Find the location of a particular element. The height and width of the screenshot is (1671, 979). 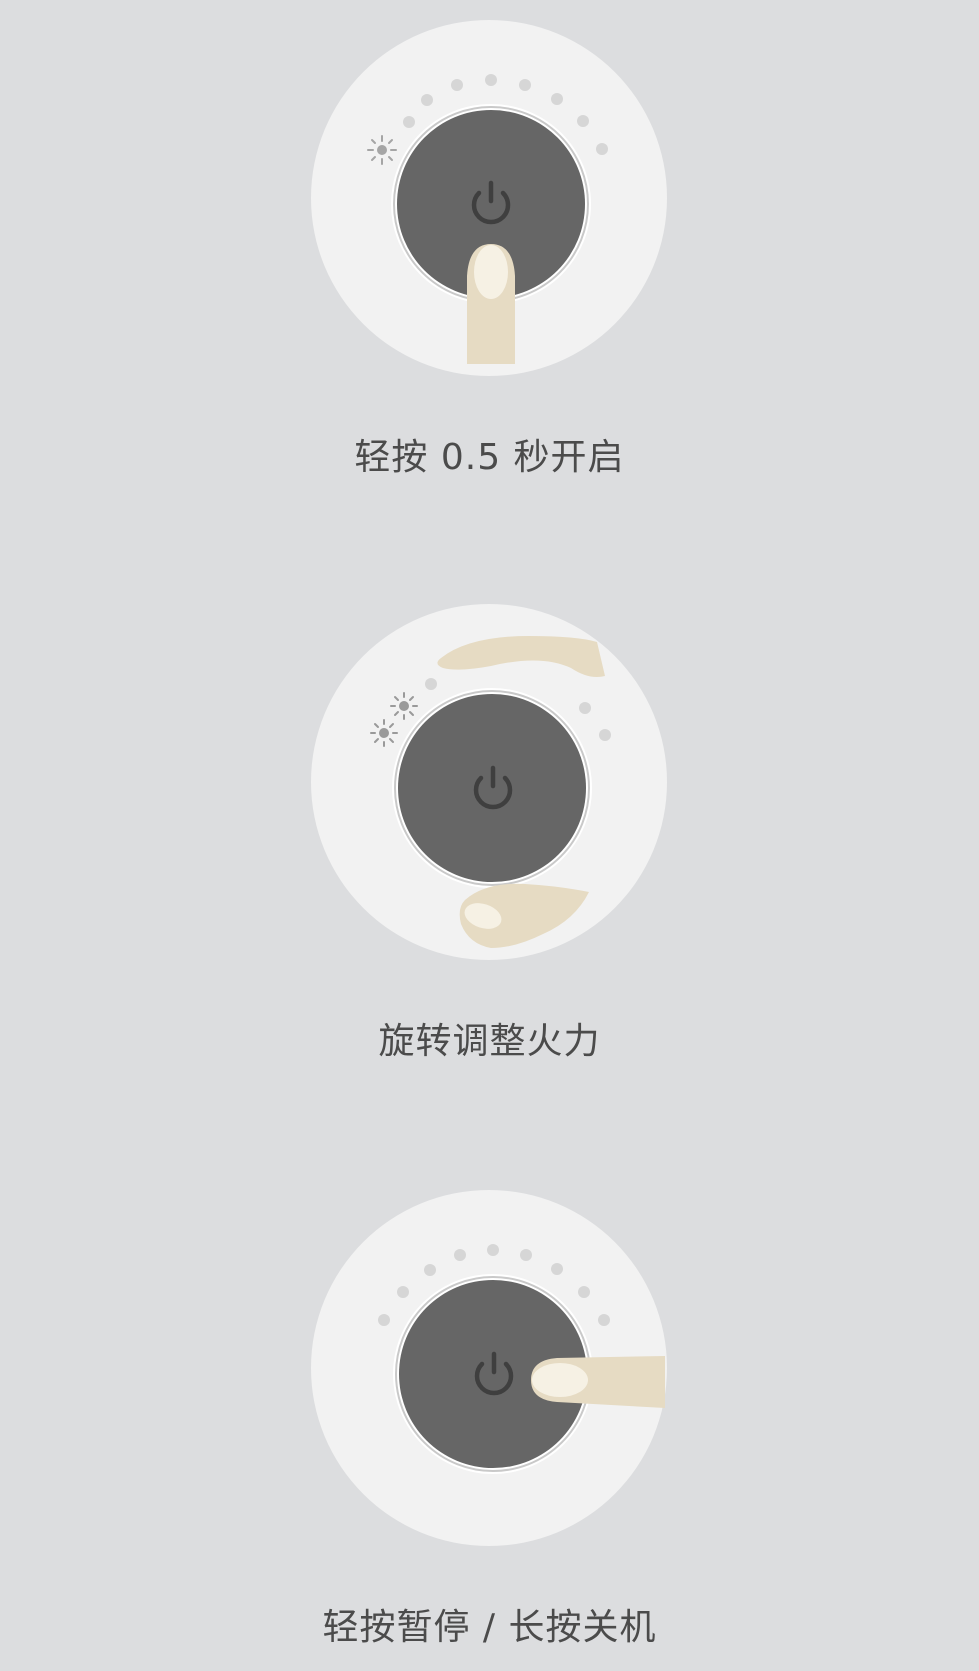

step-caption: 轻按 0.5 秒开启 is located at coordinates (489, 457).